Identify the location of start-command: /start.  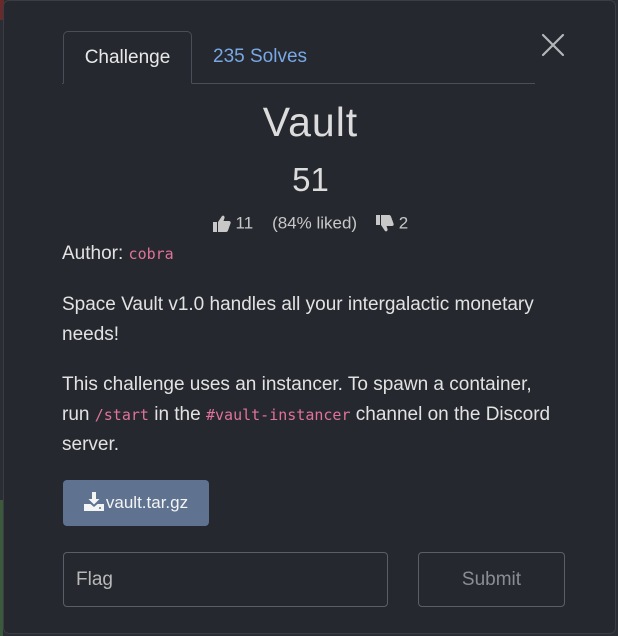
(121, 415).